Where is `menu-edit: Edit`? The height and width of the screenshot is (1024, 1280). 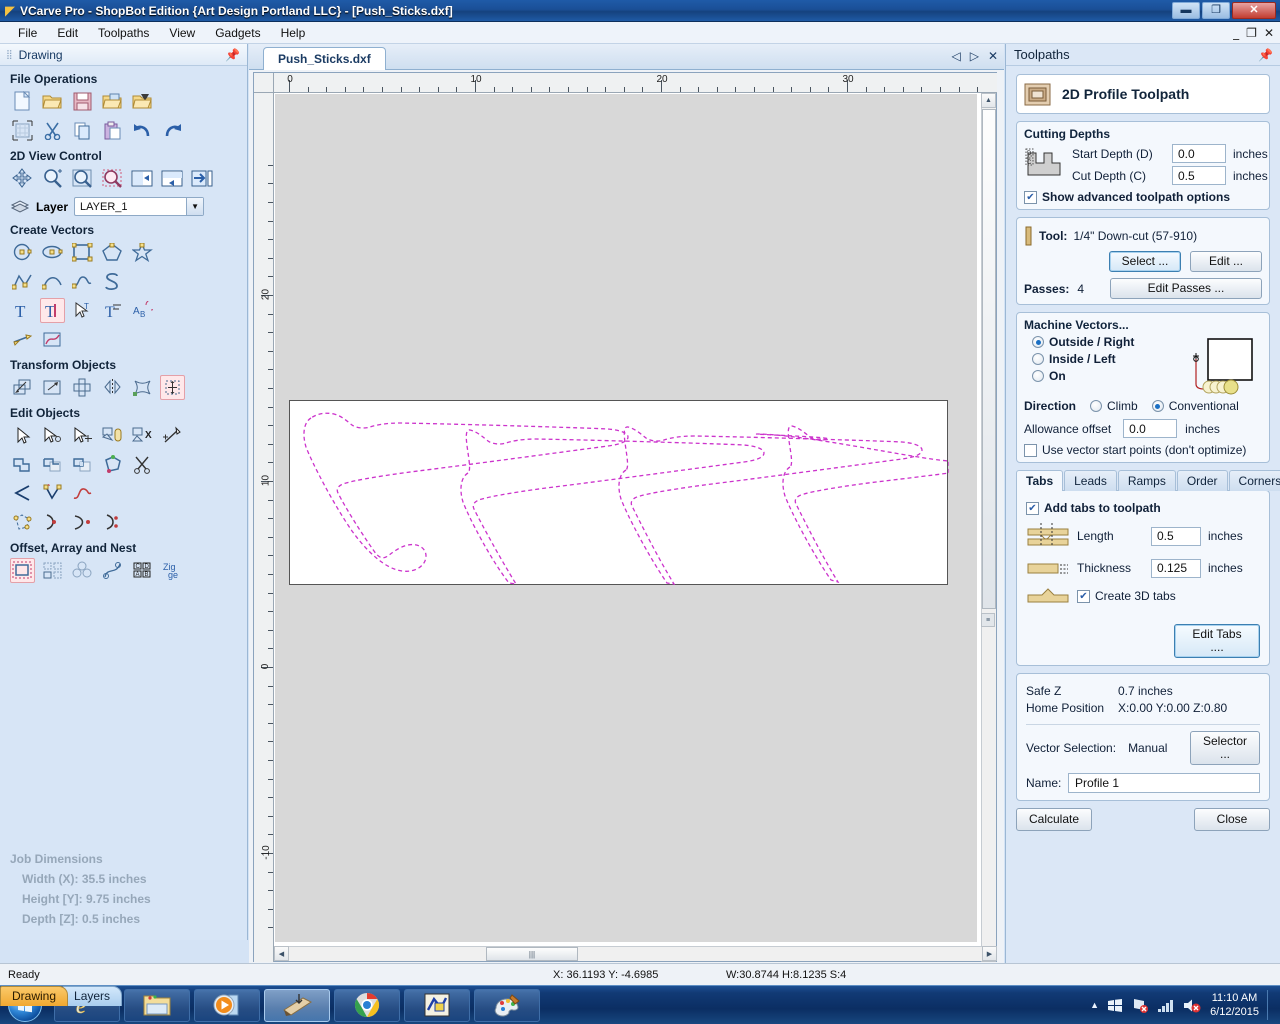
menu-edit: Edit is located at coordinates (67, 33).